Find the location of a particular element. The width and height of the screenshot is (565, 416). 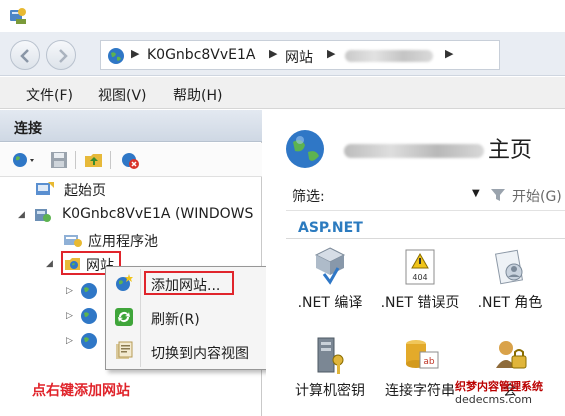

menu-bar: 文件(F) 视图(V) 帮助(H) is located at coordinates (282, 93).